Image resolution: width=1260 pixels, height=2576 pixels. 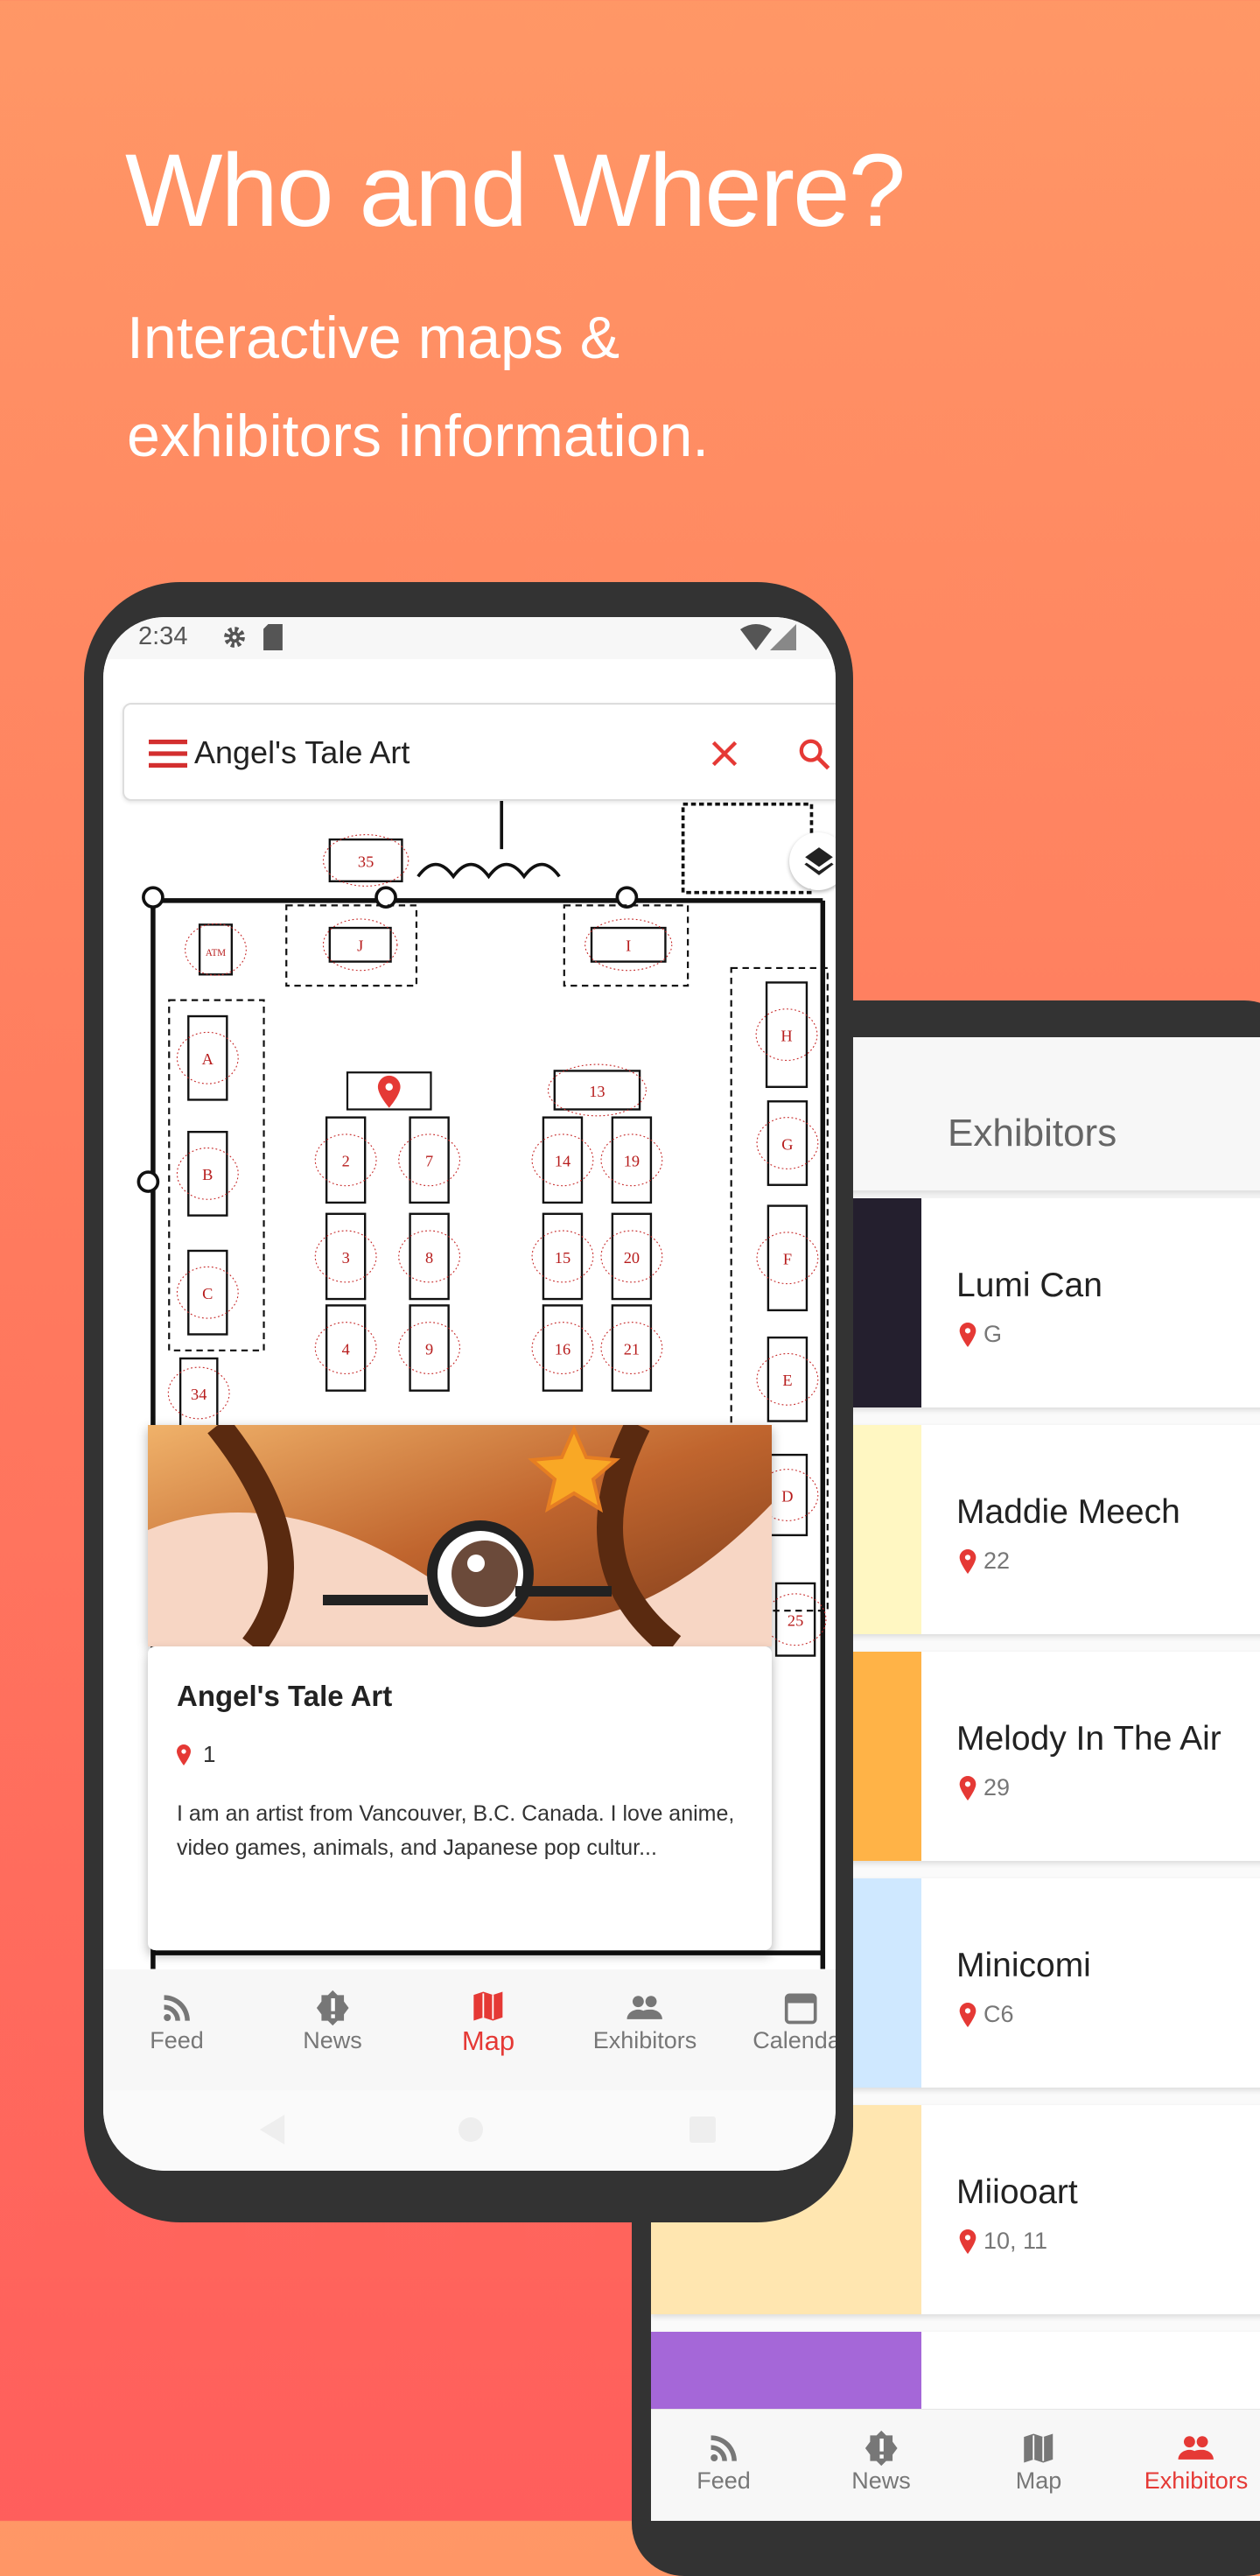 I want to click on booth-label: D, so click(x=787, y=1496).